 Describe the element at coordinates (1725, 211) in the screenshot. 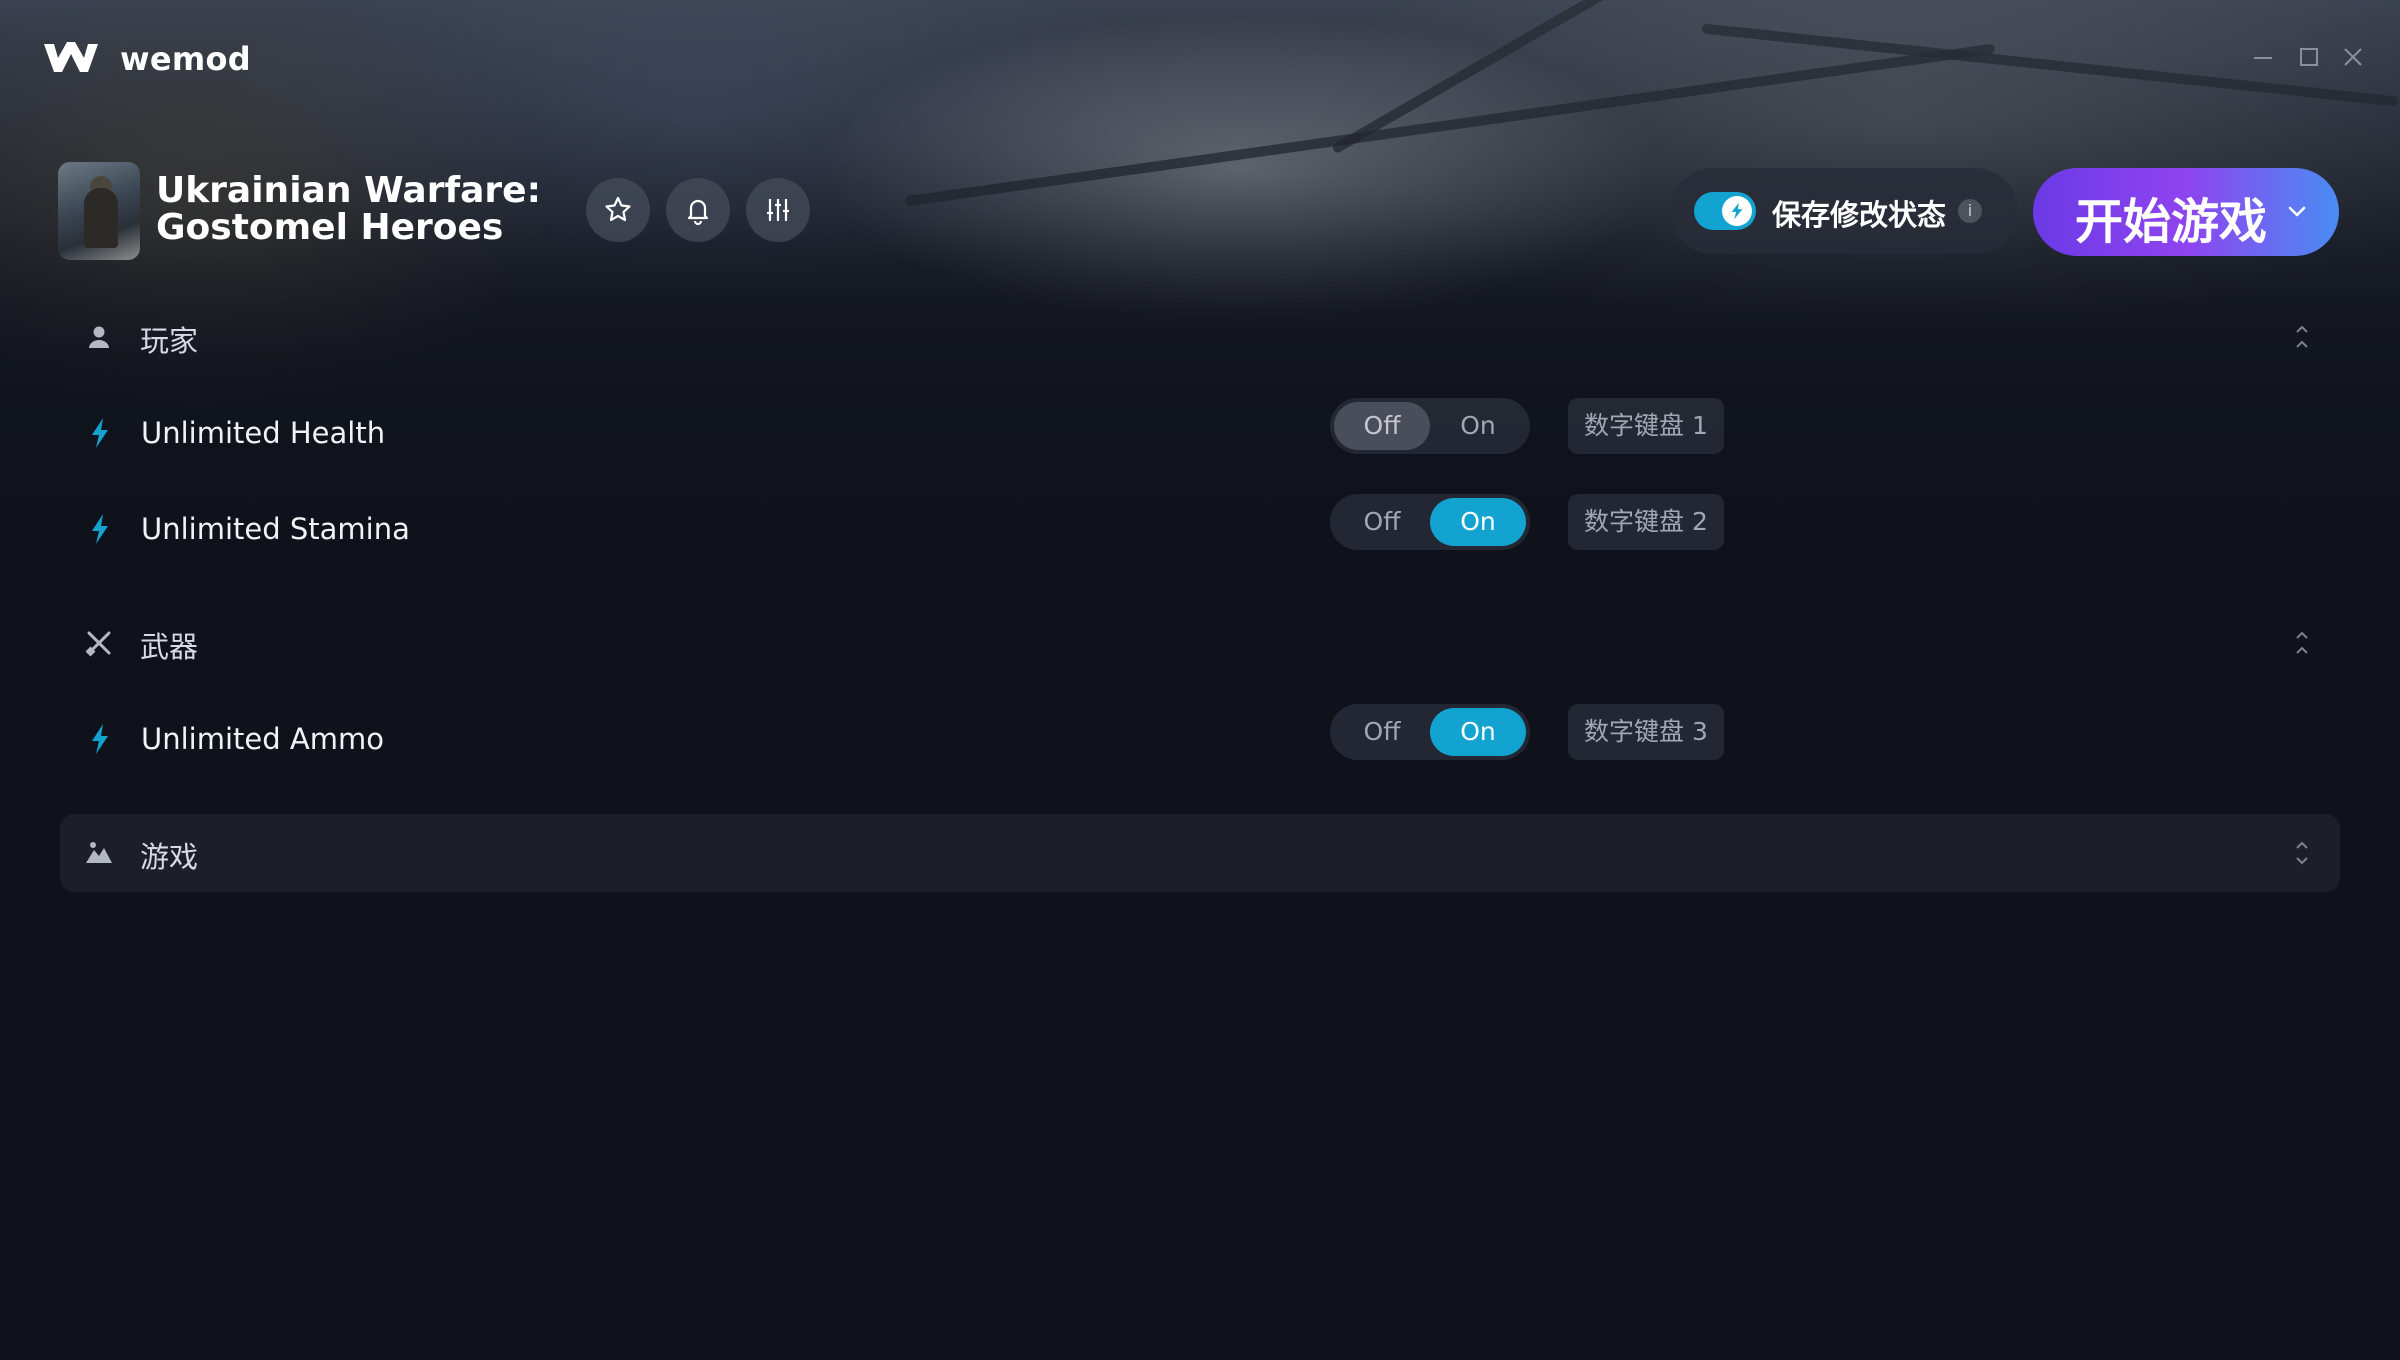

I see `save-mods-toggle` at that location.